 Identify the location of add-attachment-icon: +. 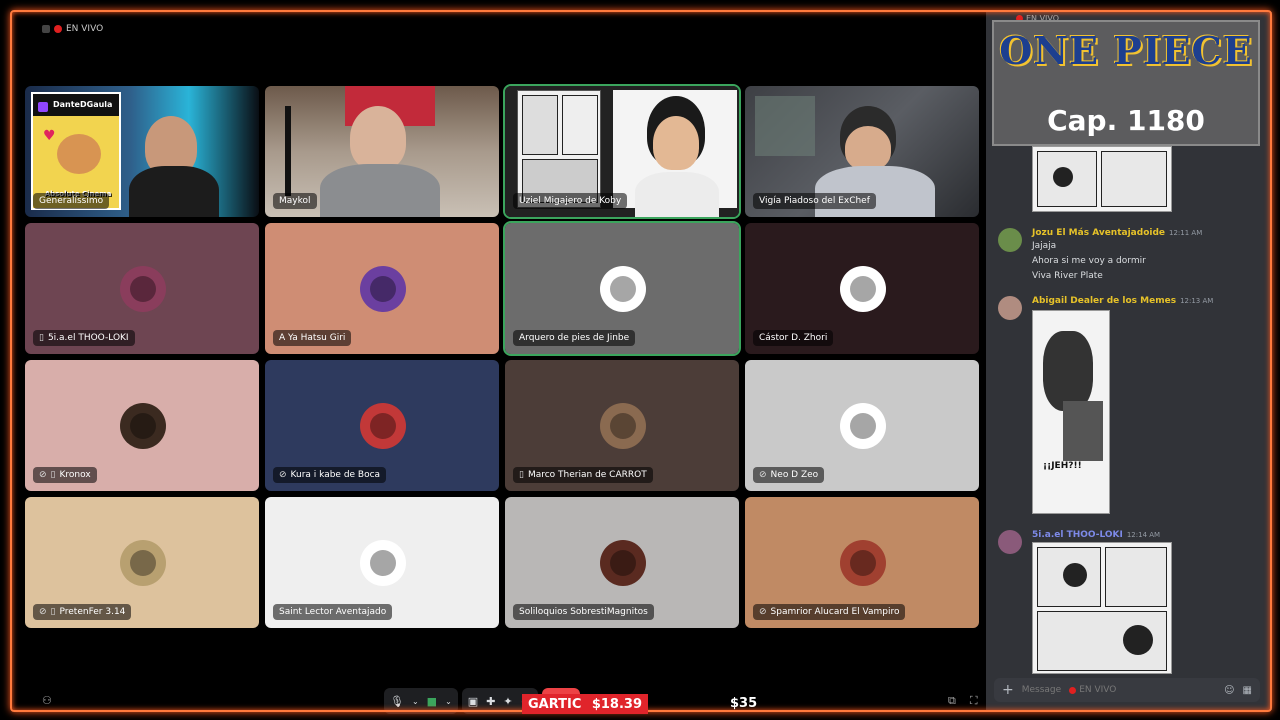
(1008, 690).